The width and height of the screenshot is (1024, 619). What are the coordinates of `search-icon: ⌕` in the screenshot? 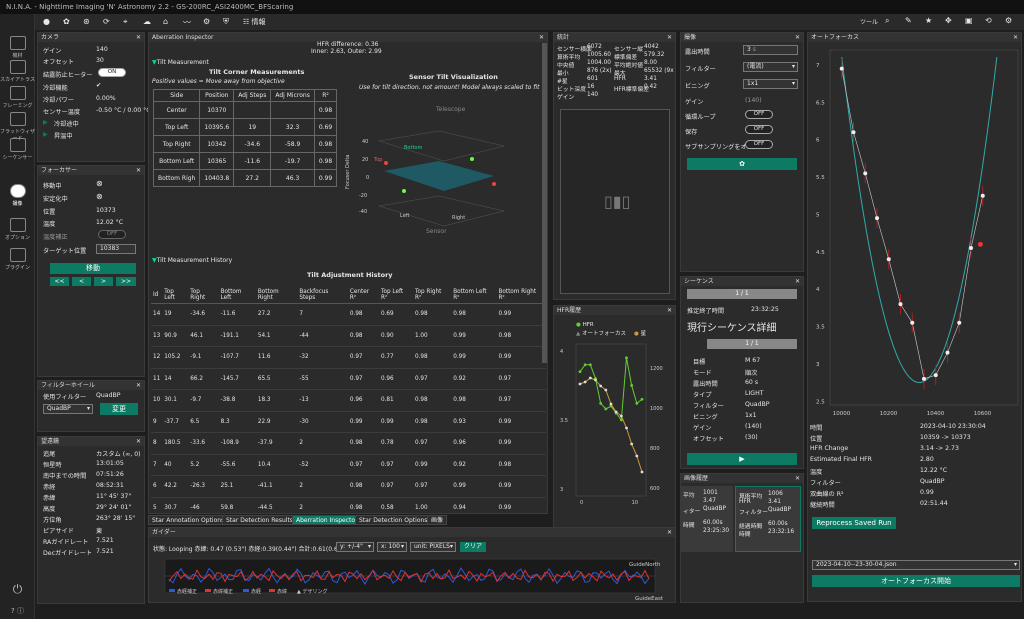 It's located at (887, 21).